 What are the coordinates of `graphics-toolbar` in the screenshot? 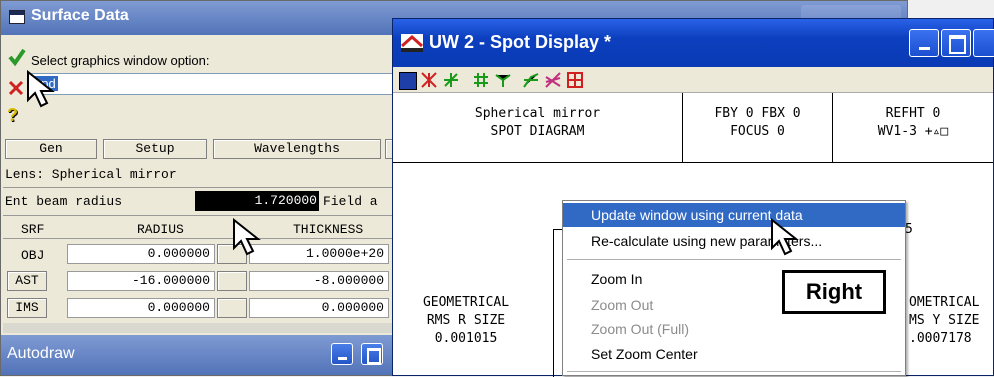 It's located at (693, 80).